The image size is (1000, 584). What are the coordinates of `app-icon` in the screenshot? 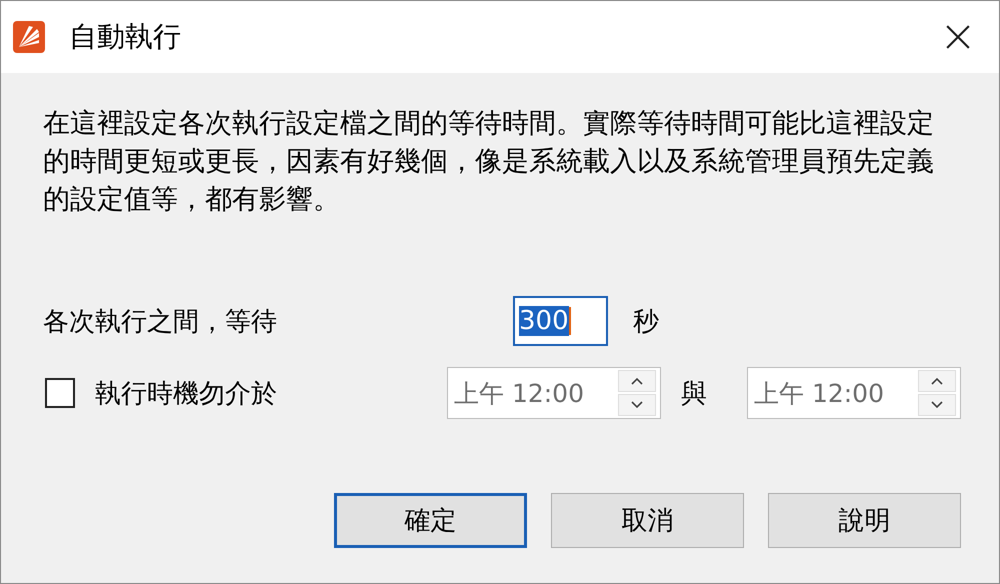 It's located at (29, 37).